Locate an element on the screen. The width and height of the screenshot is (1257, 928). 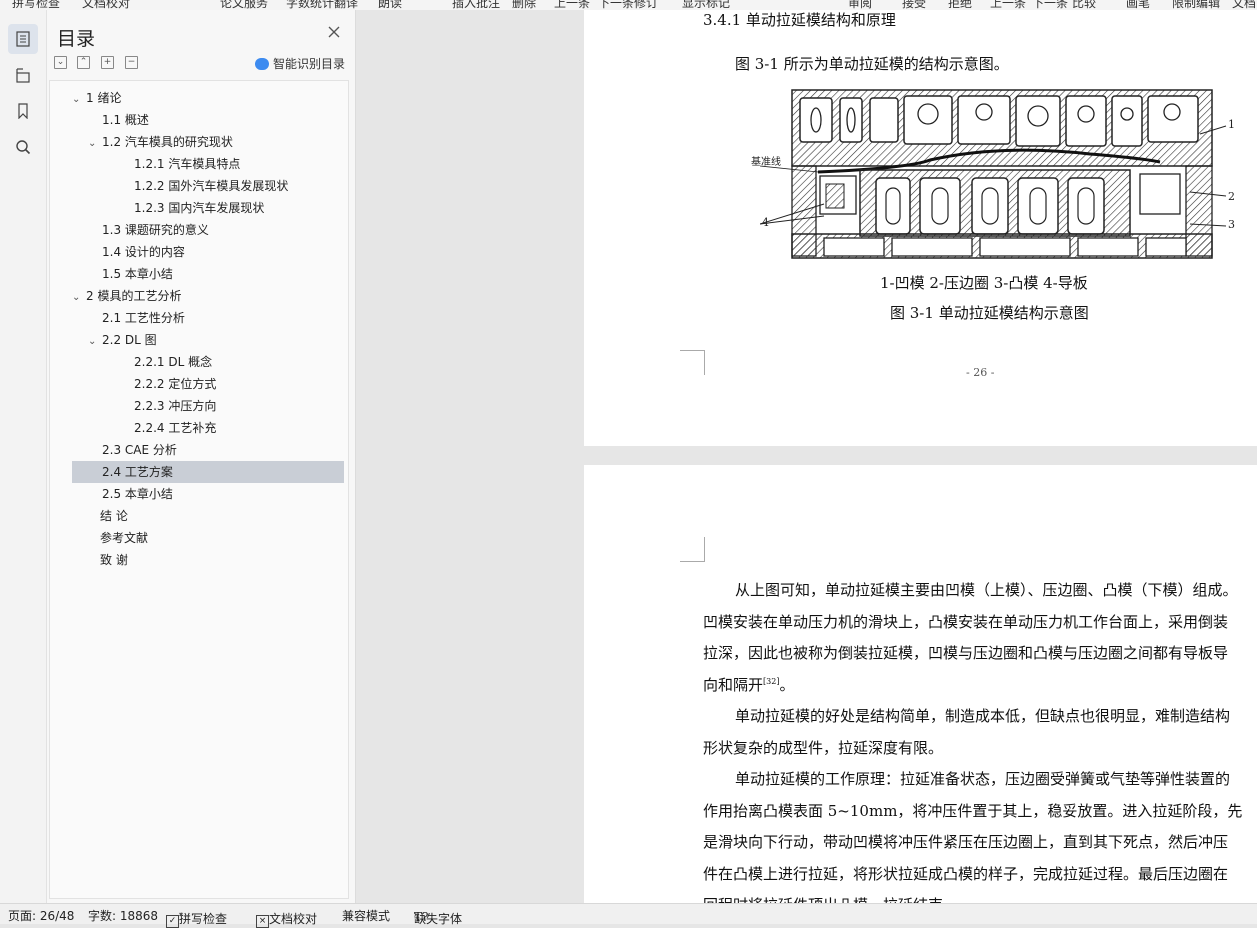
toc-item: 2.2.3 冲压方向 is located at coordinates (208, 406).